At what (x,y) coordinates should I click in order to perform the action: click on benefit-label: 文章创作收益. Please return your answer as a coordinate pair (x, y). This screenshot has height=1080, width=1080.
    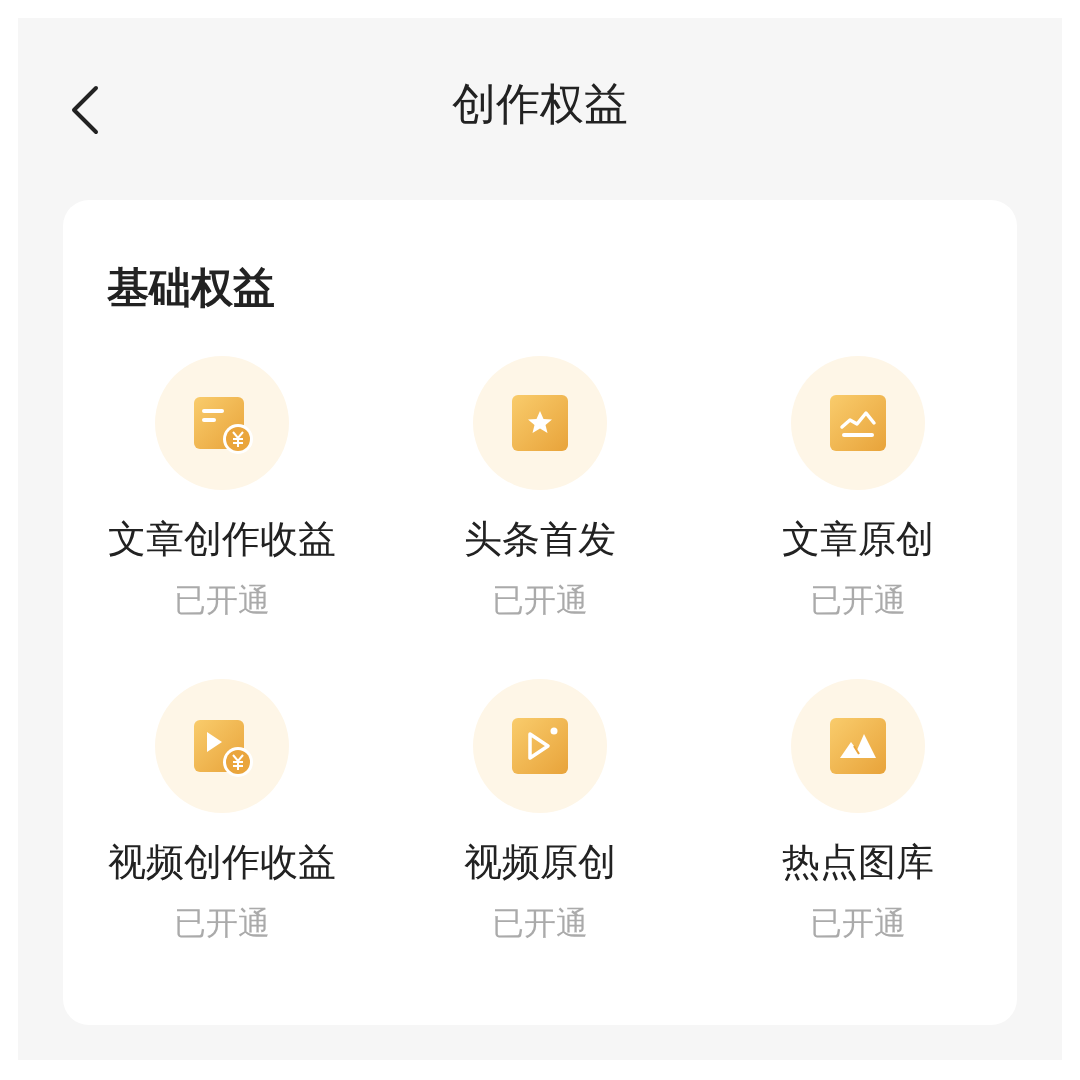
    Looking at the image, I should click on (222, 539).